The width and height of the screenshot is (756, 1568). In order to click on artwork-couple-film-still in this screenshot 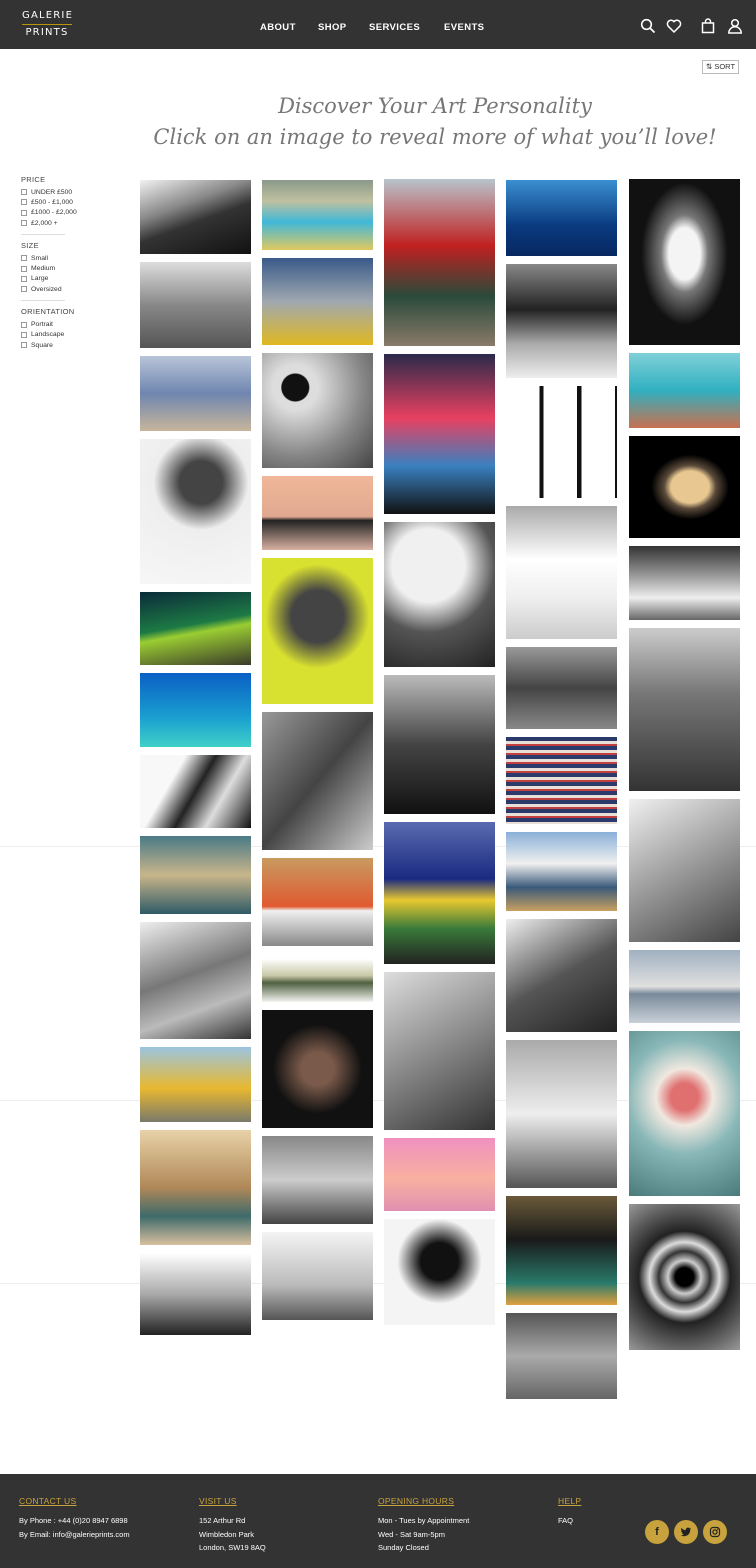, I will do `click(317, 781)`.